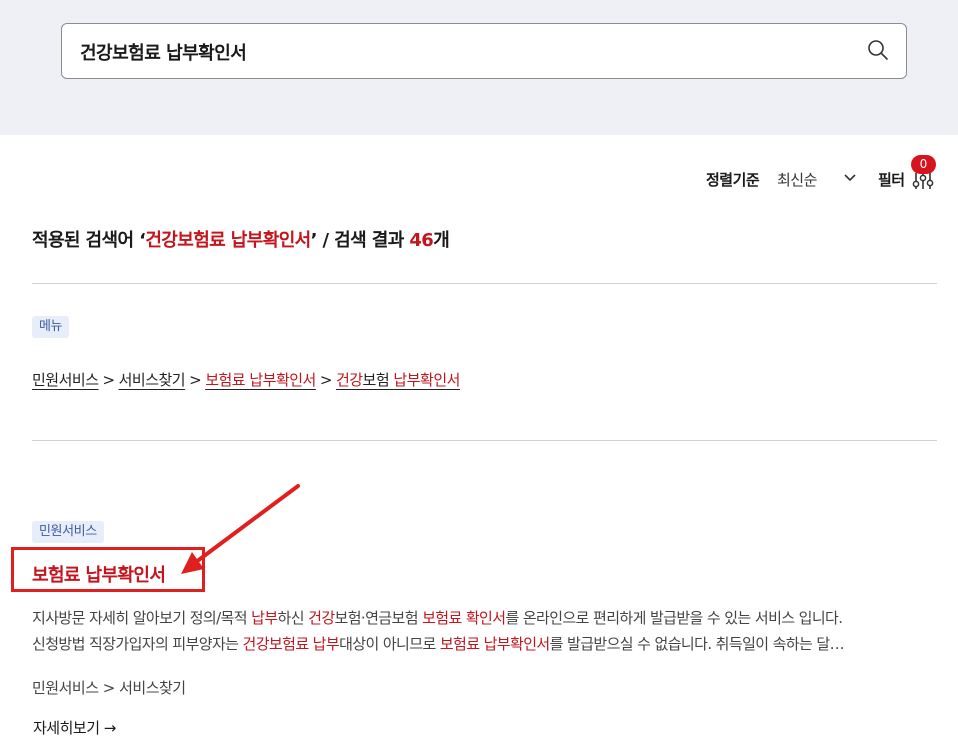 The image size is (958, 756). Describe the element at coordinates (421, 240) in the screenshot. I see `summary-count: 46` at that location.